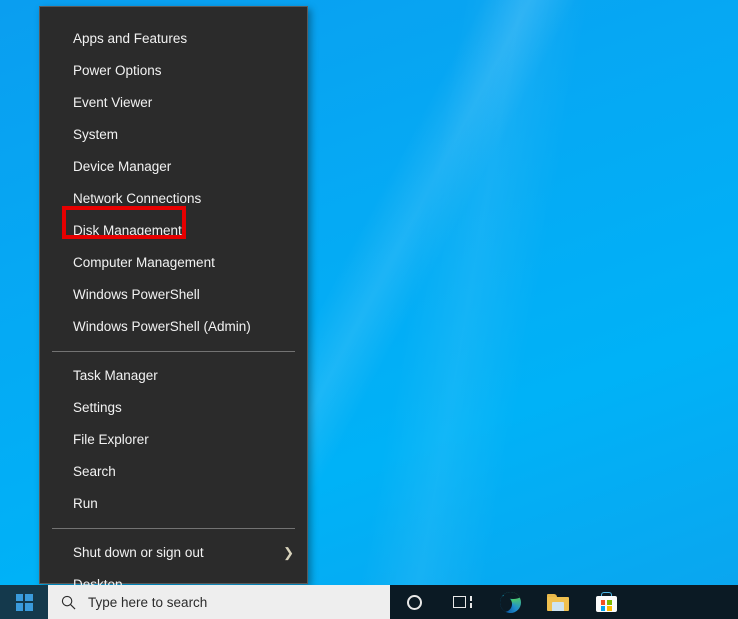 The width and height of the screenshot is (738, 619). Describe the element at coordinates (173, 327) in the screenshot. I see `menu-item-windows-powershell-admin: Windows PowerShell (Admin)` at that location.